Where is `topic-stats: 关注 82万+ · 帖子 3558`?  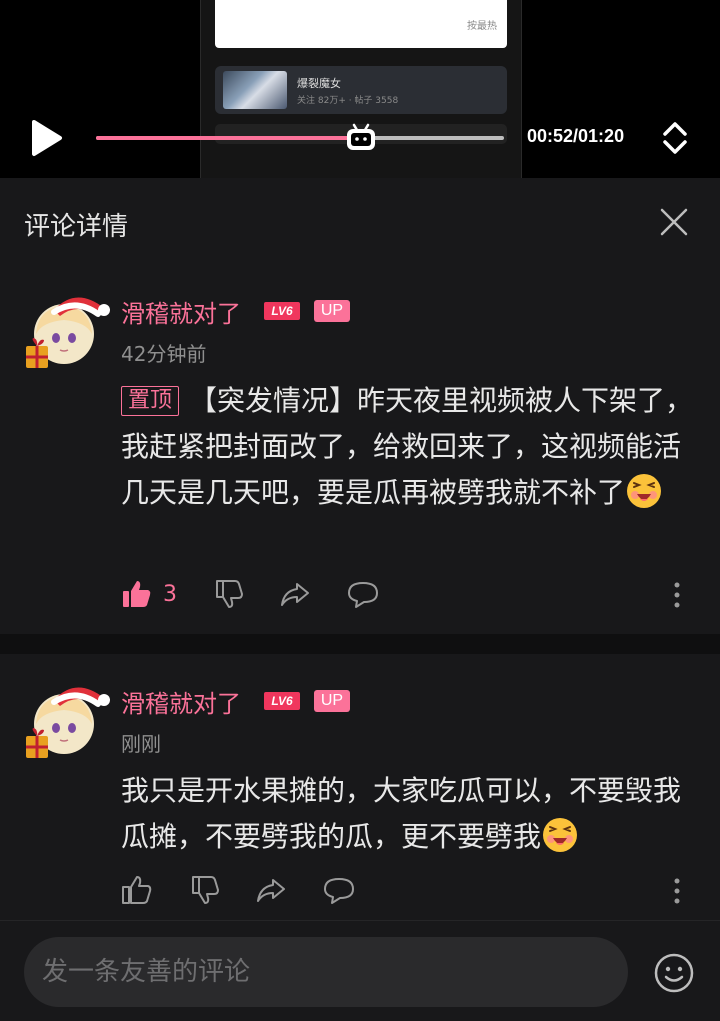 topic-stats: 关注 82万+ · 帖子 3558 is located at coordinates (348, 101).